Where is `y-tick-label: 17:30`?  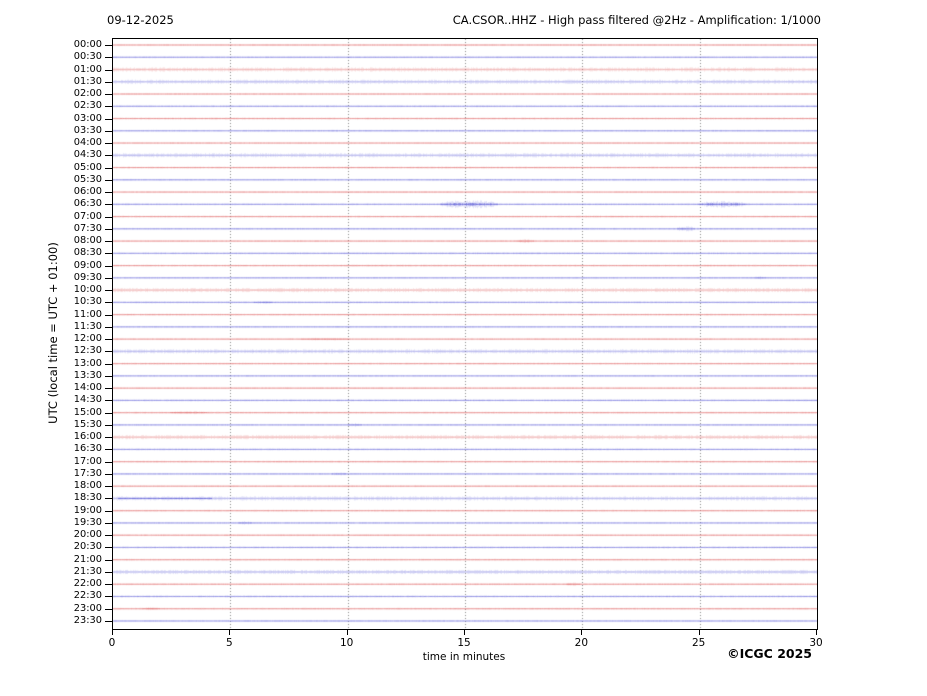
y-tick-label: 17:30 is located at coordinates (87, 473).